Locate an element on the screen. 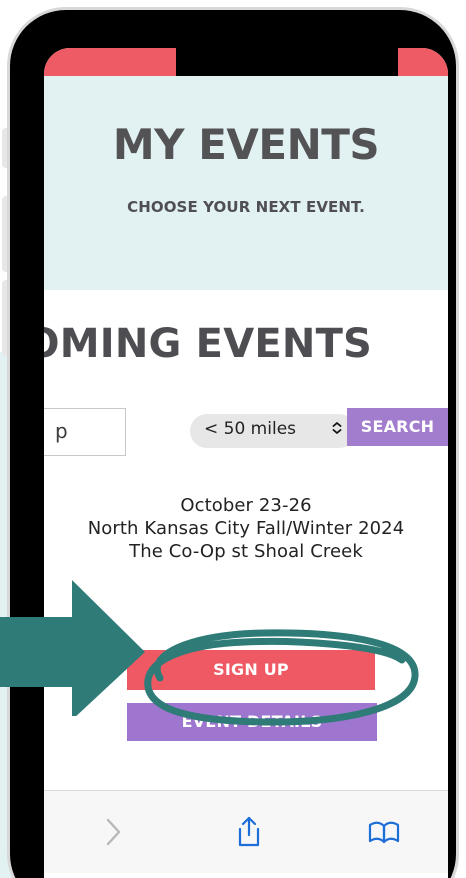 The image size is (466, 878). event-date: October 23-26 is located at coordinates (246, 505).